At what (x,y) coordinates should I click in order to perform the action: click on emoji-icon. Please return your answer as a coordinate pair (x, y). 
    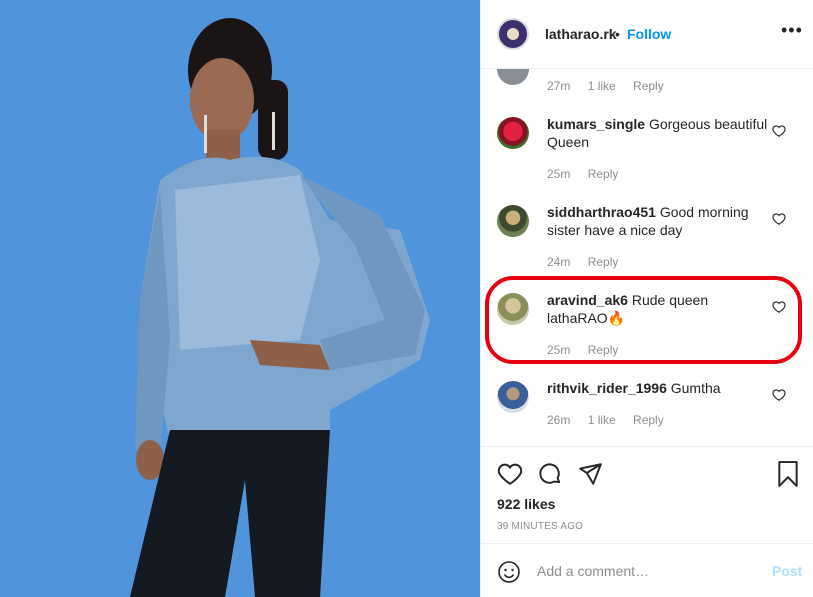
    Looking at the image, I should click on (509, 572).